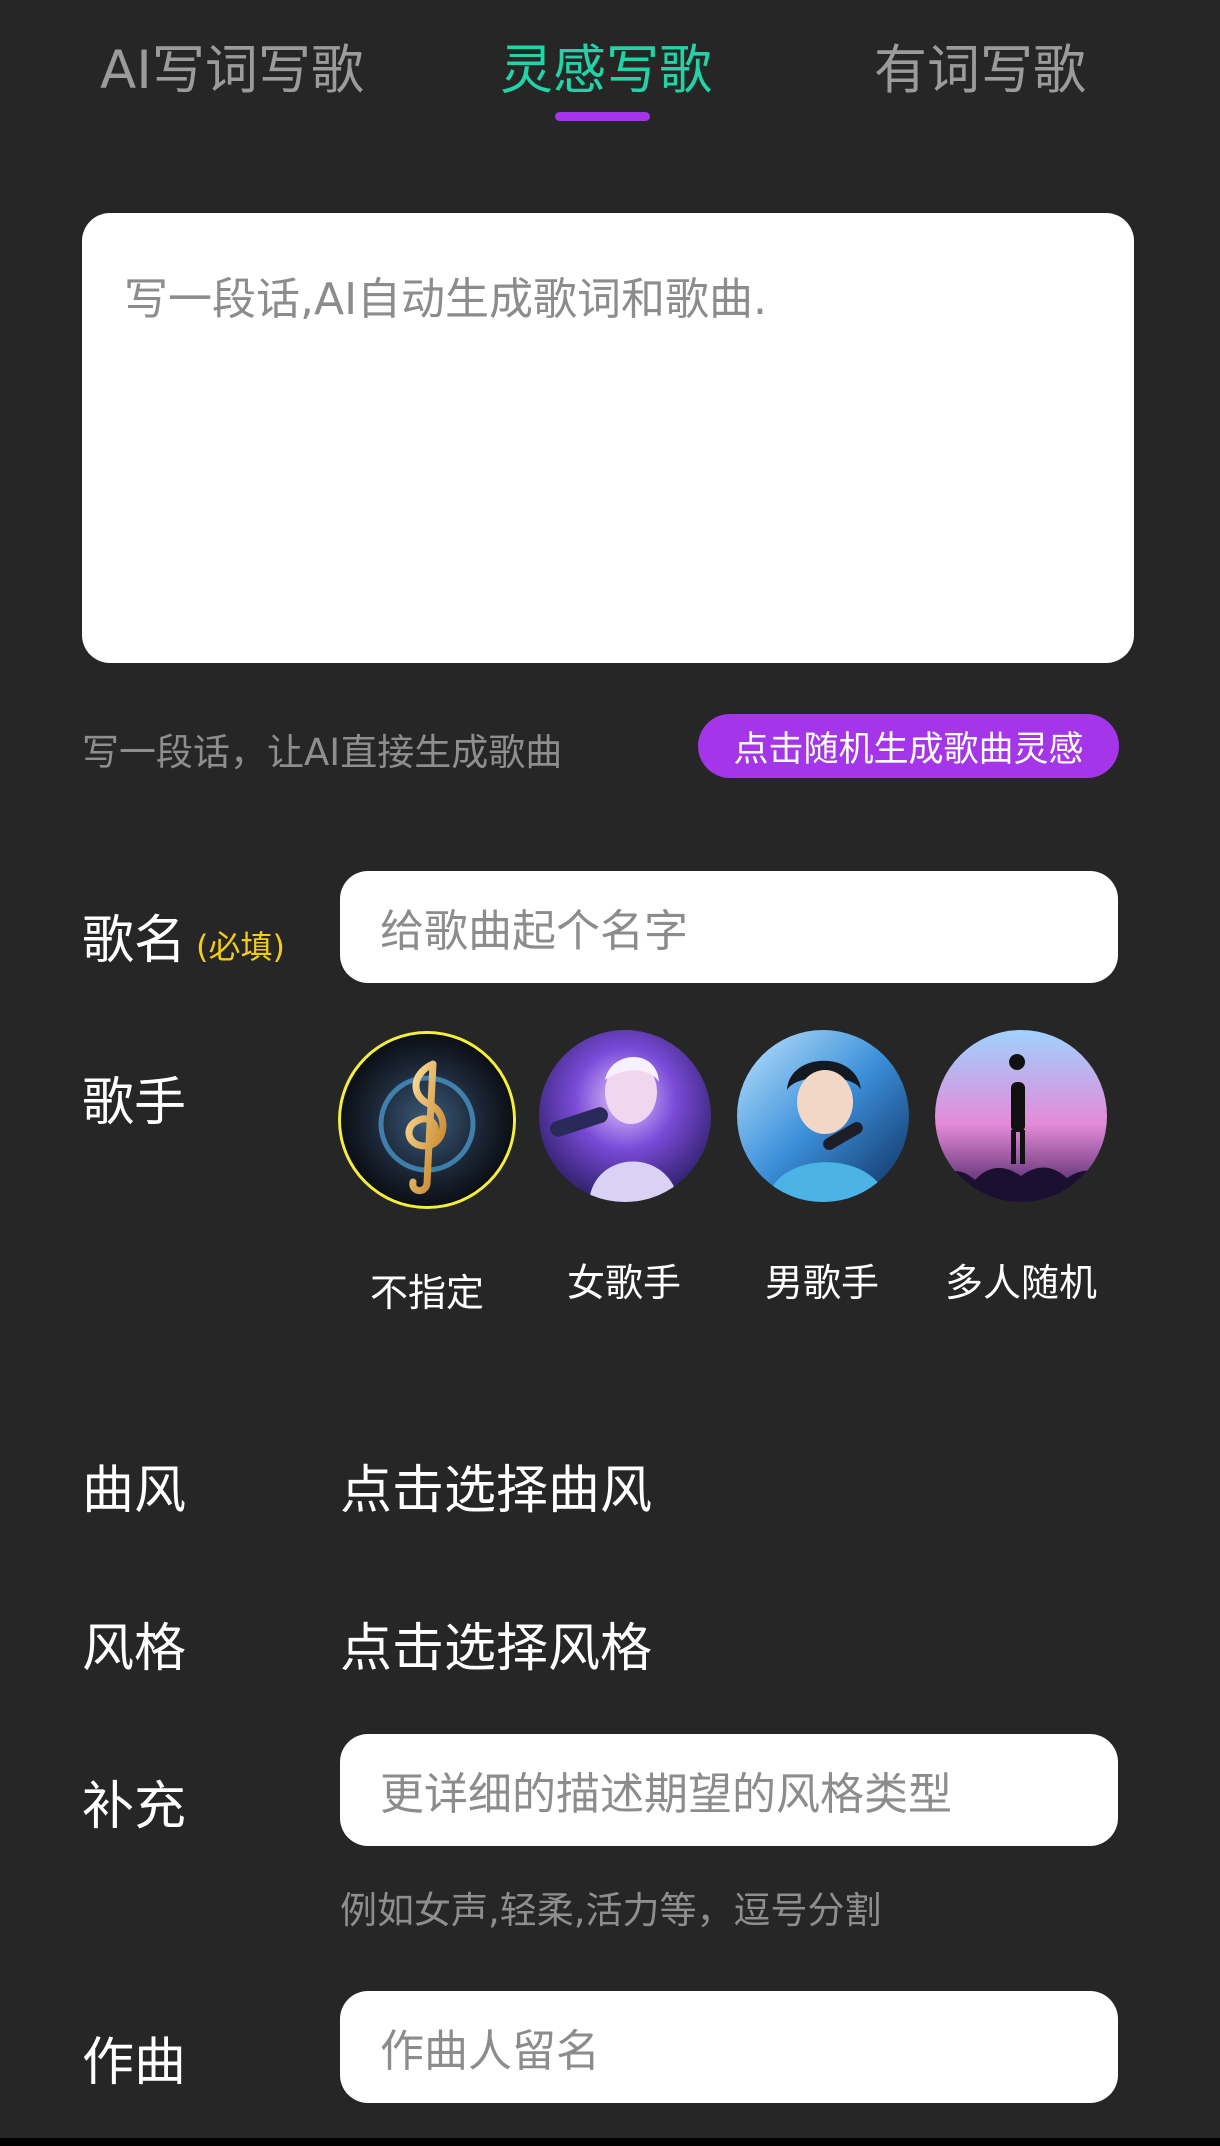 The image size is (1220, 2146). What do you see at coordinates (134, 2063) in the screenshot?
I see `composer-label: 作曲` at bounding box center [134, 2063].